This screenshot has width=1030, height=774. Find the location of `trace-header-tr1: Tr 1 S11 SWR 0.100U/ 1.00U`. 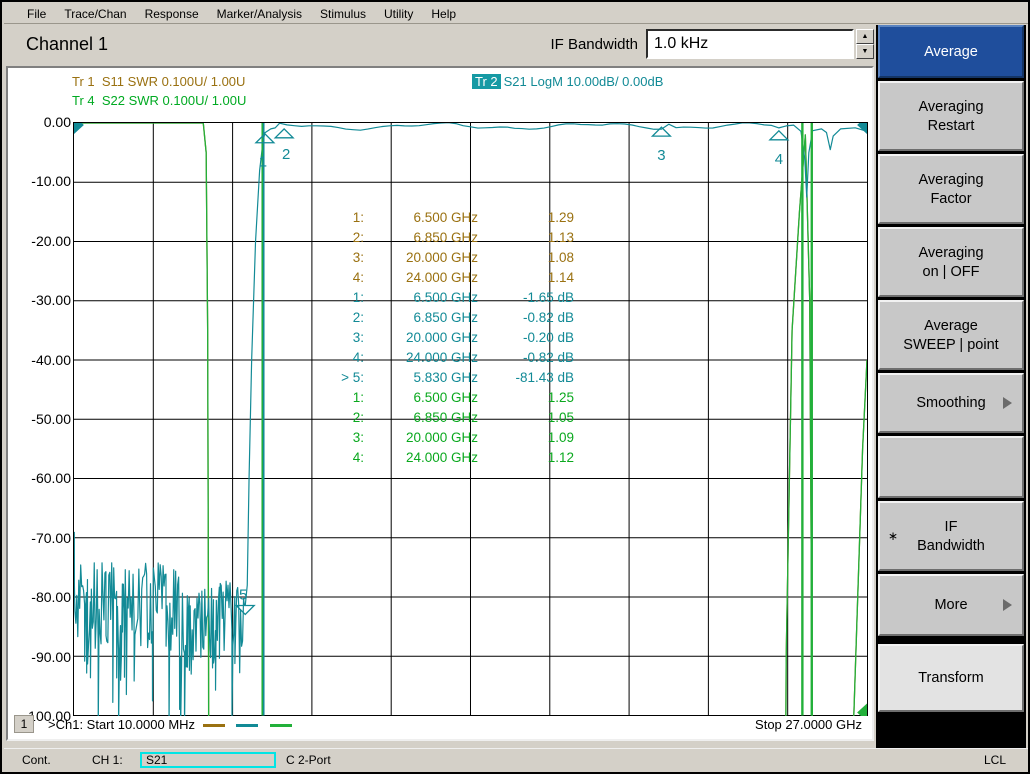

trace-header-tr1: Tr 1 S11 SWR 0.100U/ 1.00U is located at coordinates (158, 81).